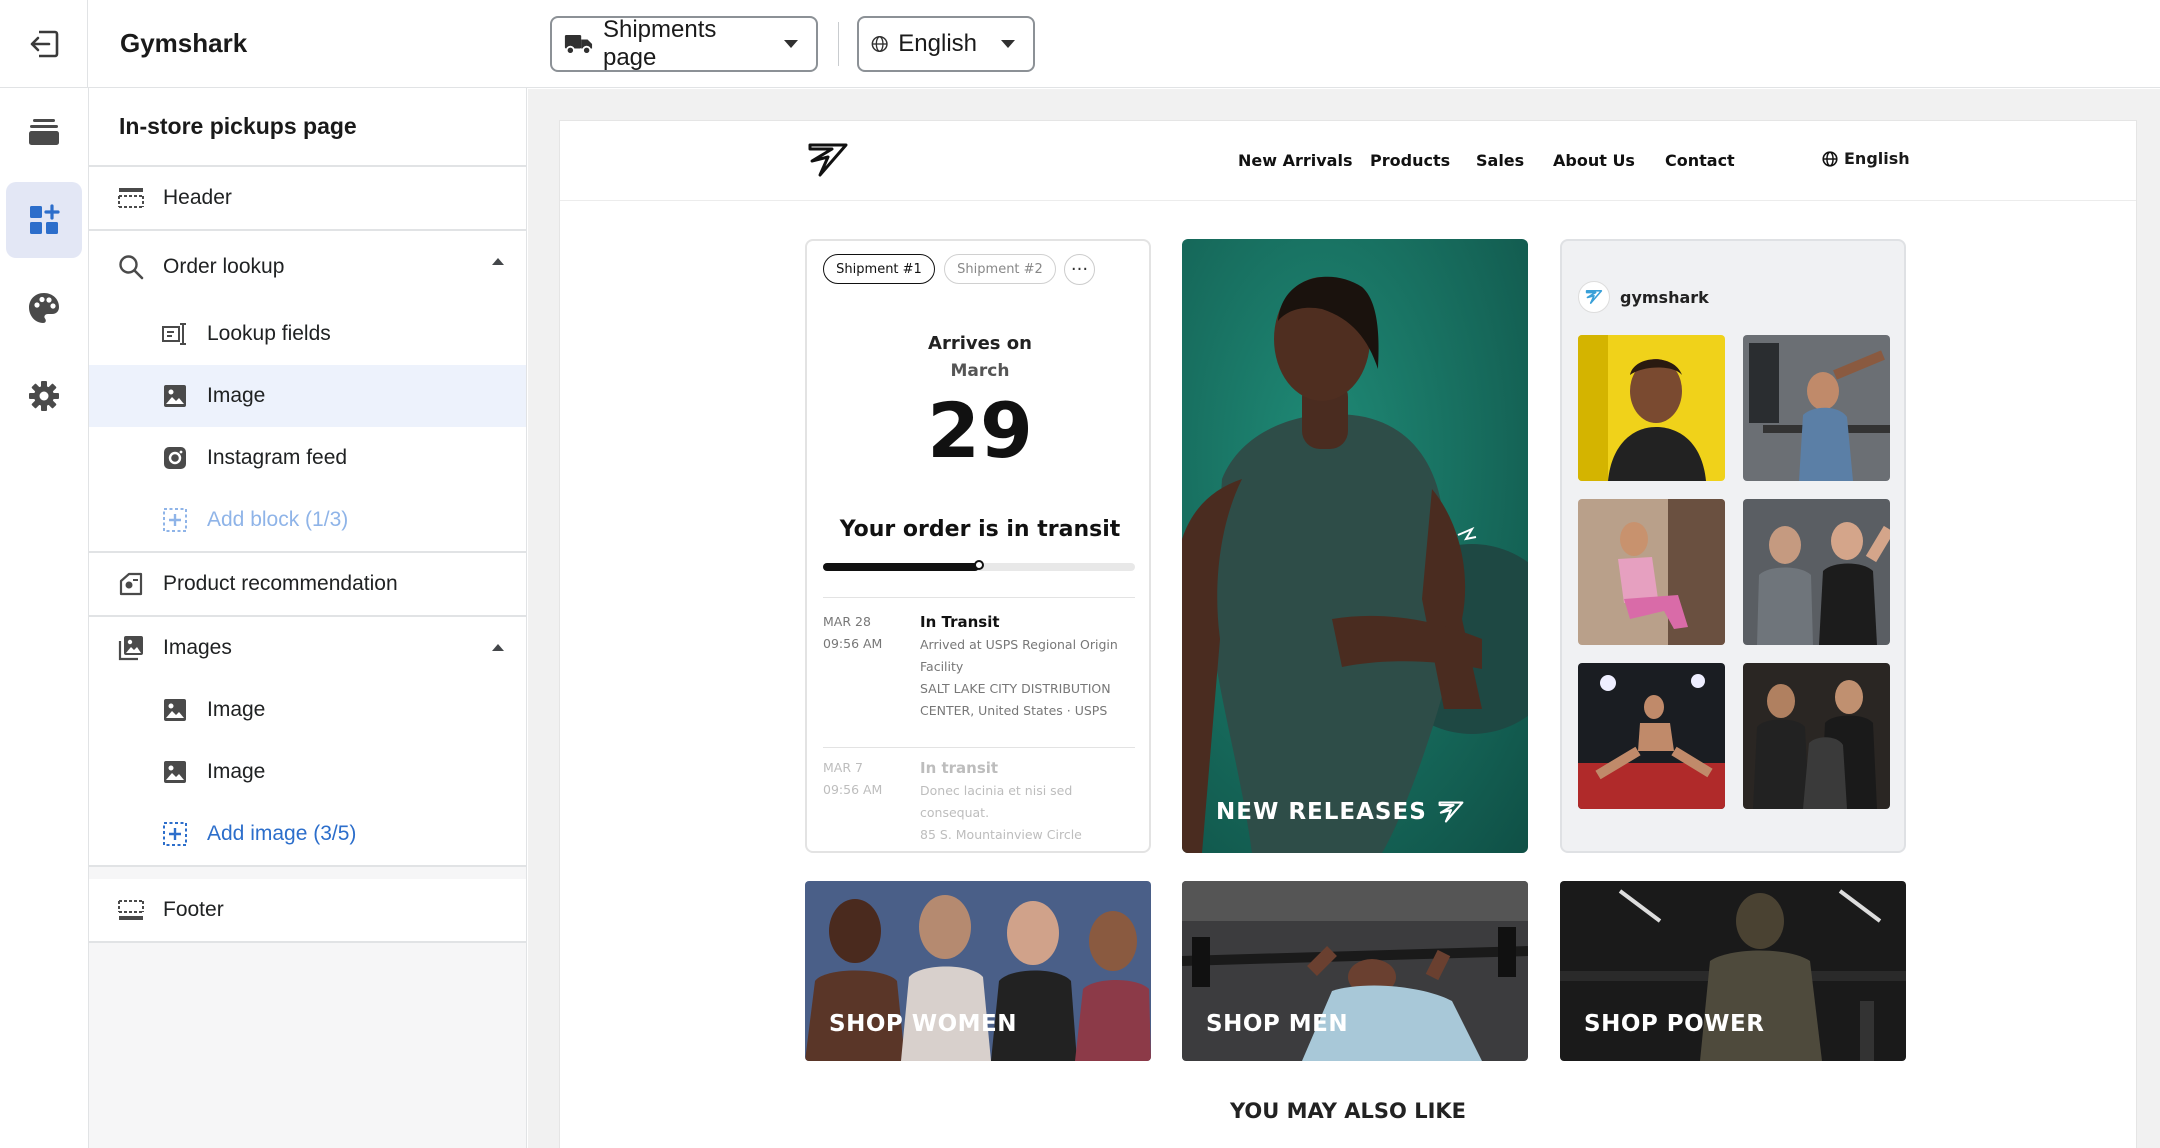 Image resolution: width=2160 pixels, height=1148 pixels. What do you see at coordinates (1079, 269) in the screenshot?
I see `more-shipments-button: ···` at bounding box center [1079, 269].